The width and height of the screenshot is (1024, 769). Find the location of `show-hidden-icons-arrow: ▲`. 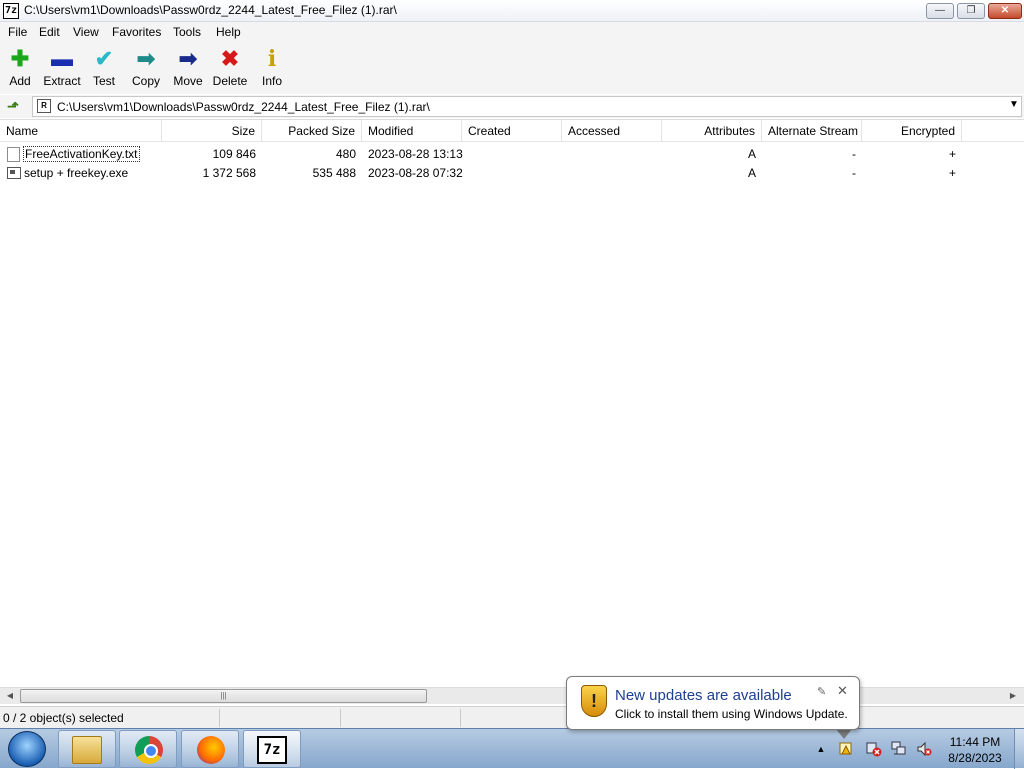

show-hidden-icons-arrow: ▲ is located at coordinates (821, 749).